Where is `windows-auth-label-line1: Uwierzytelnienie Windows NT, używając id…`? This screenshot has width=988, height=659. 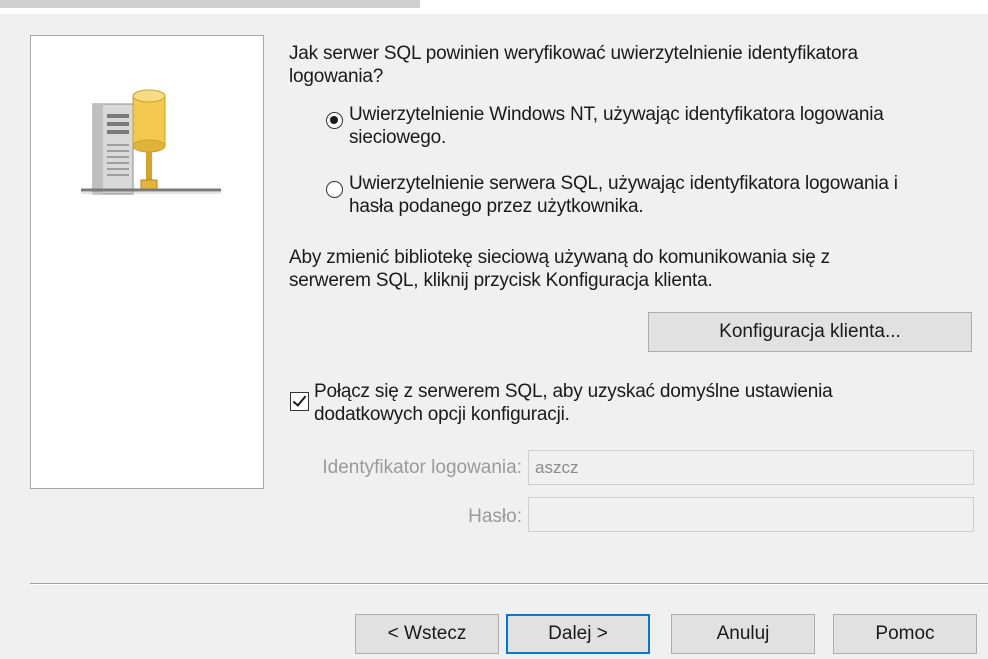 windows-auth-label-line1: Uwierzytelnienie Windows NT, używając id… is located at coordinates (616, 114).